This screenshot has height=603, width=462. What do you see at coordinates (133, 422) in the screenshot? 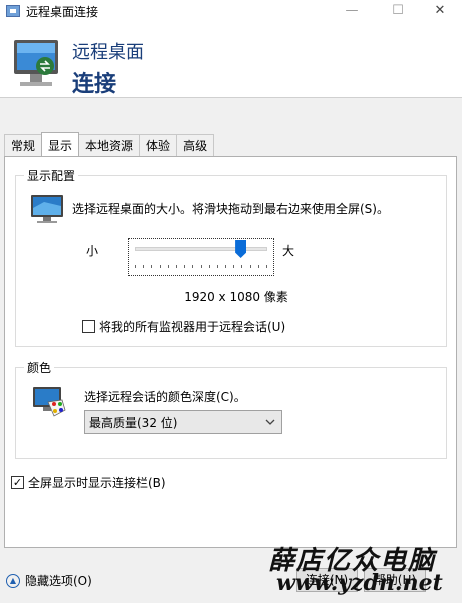
I see `color-depth-value: 最高质量(32 位)` at bounding box center [133, 422].